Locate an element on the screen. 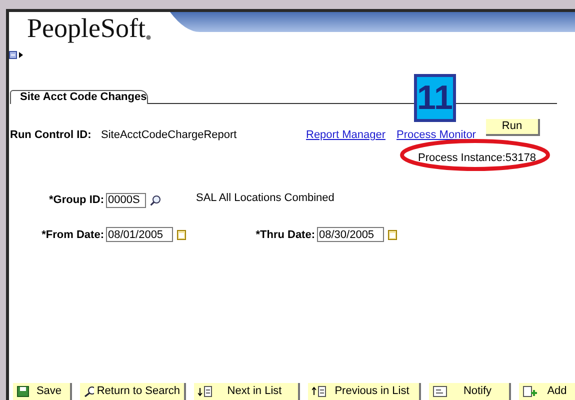 The width and height of the screenshot is (575, 400). toolbar-button: Return to Search is located at coordinates (133, 391).